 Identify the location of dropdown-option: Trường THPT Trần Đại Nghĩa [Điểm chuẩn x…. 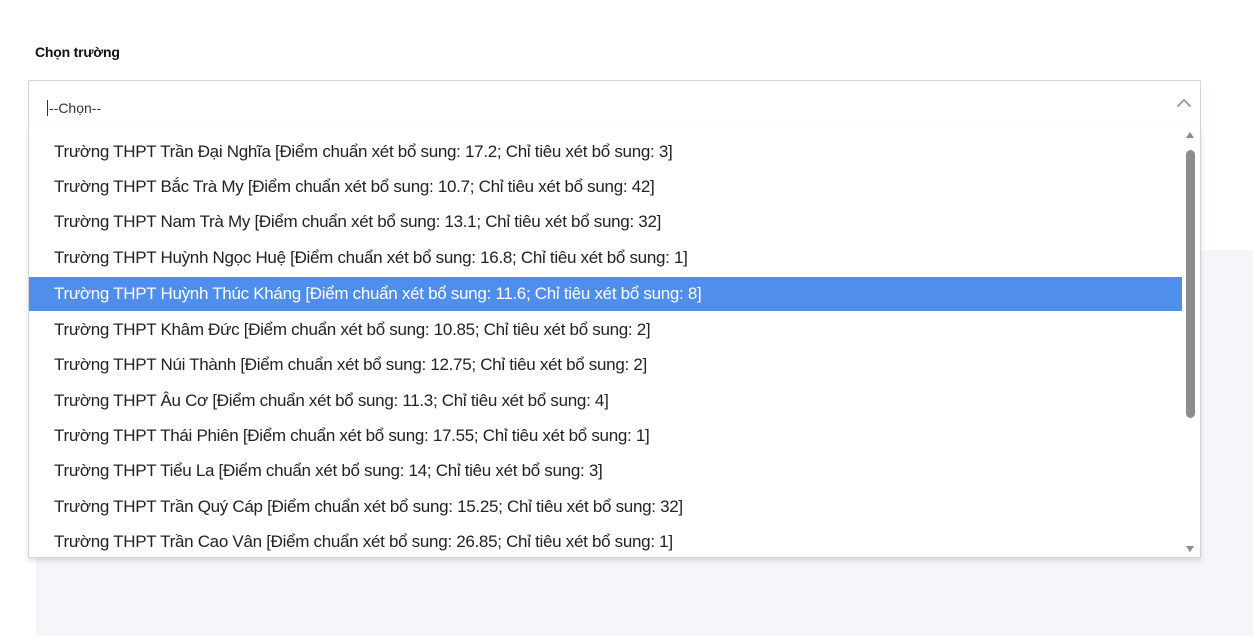
(606, 152).